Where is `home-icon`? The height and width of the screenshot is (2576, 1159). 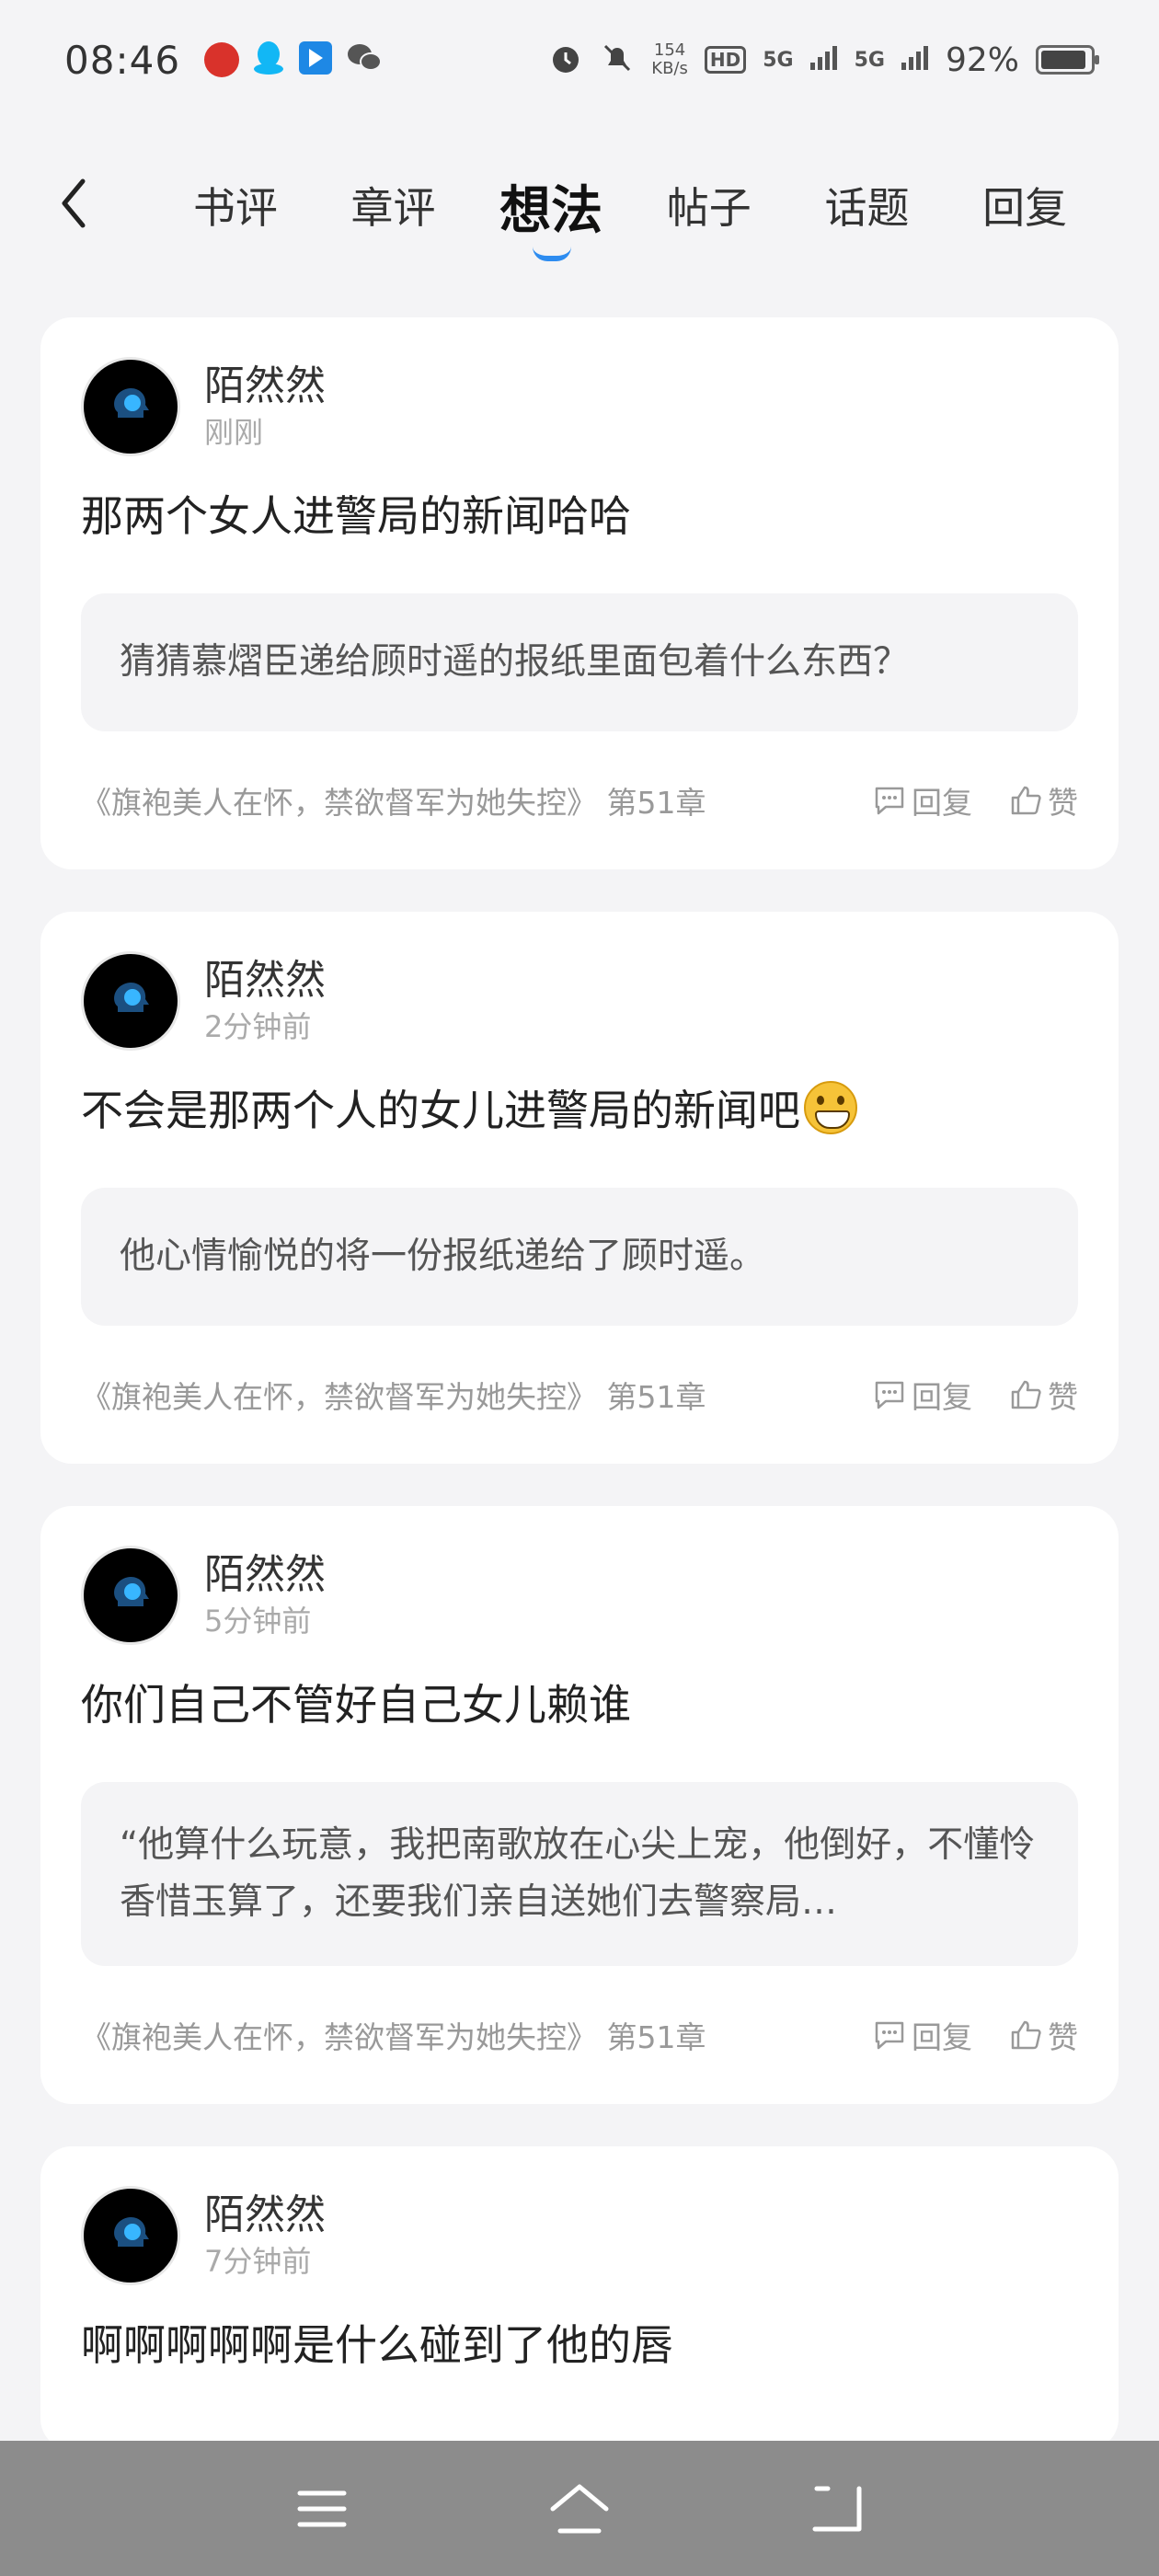
home-icon is located at coordinates (579, 2508).